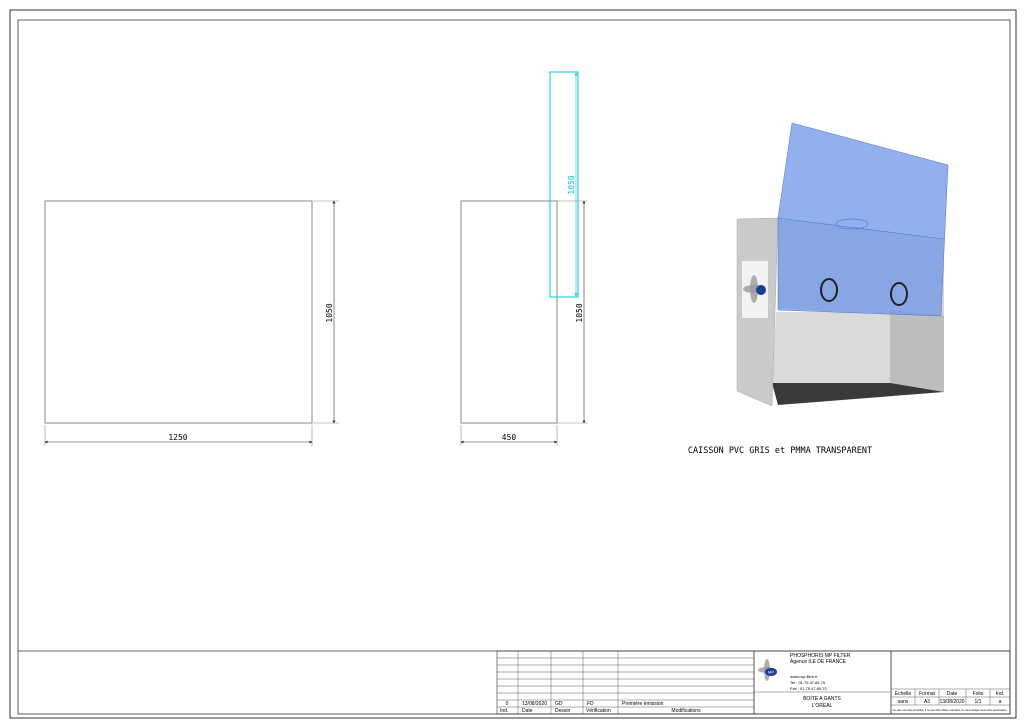 The width and height of the screenshot is (1024, 724). I want to click on rev-dessin: GD, so click(559, 704).